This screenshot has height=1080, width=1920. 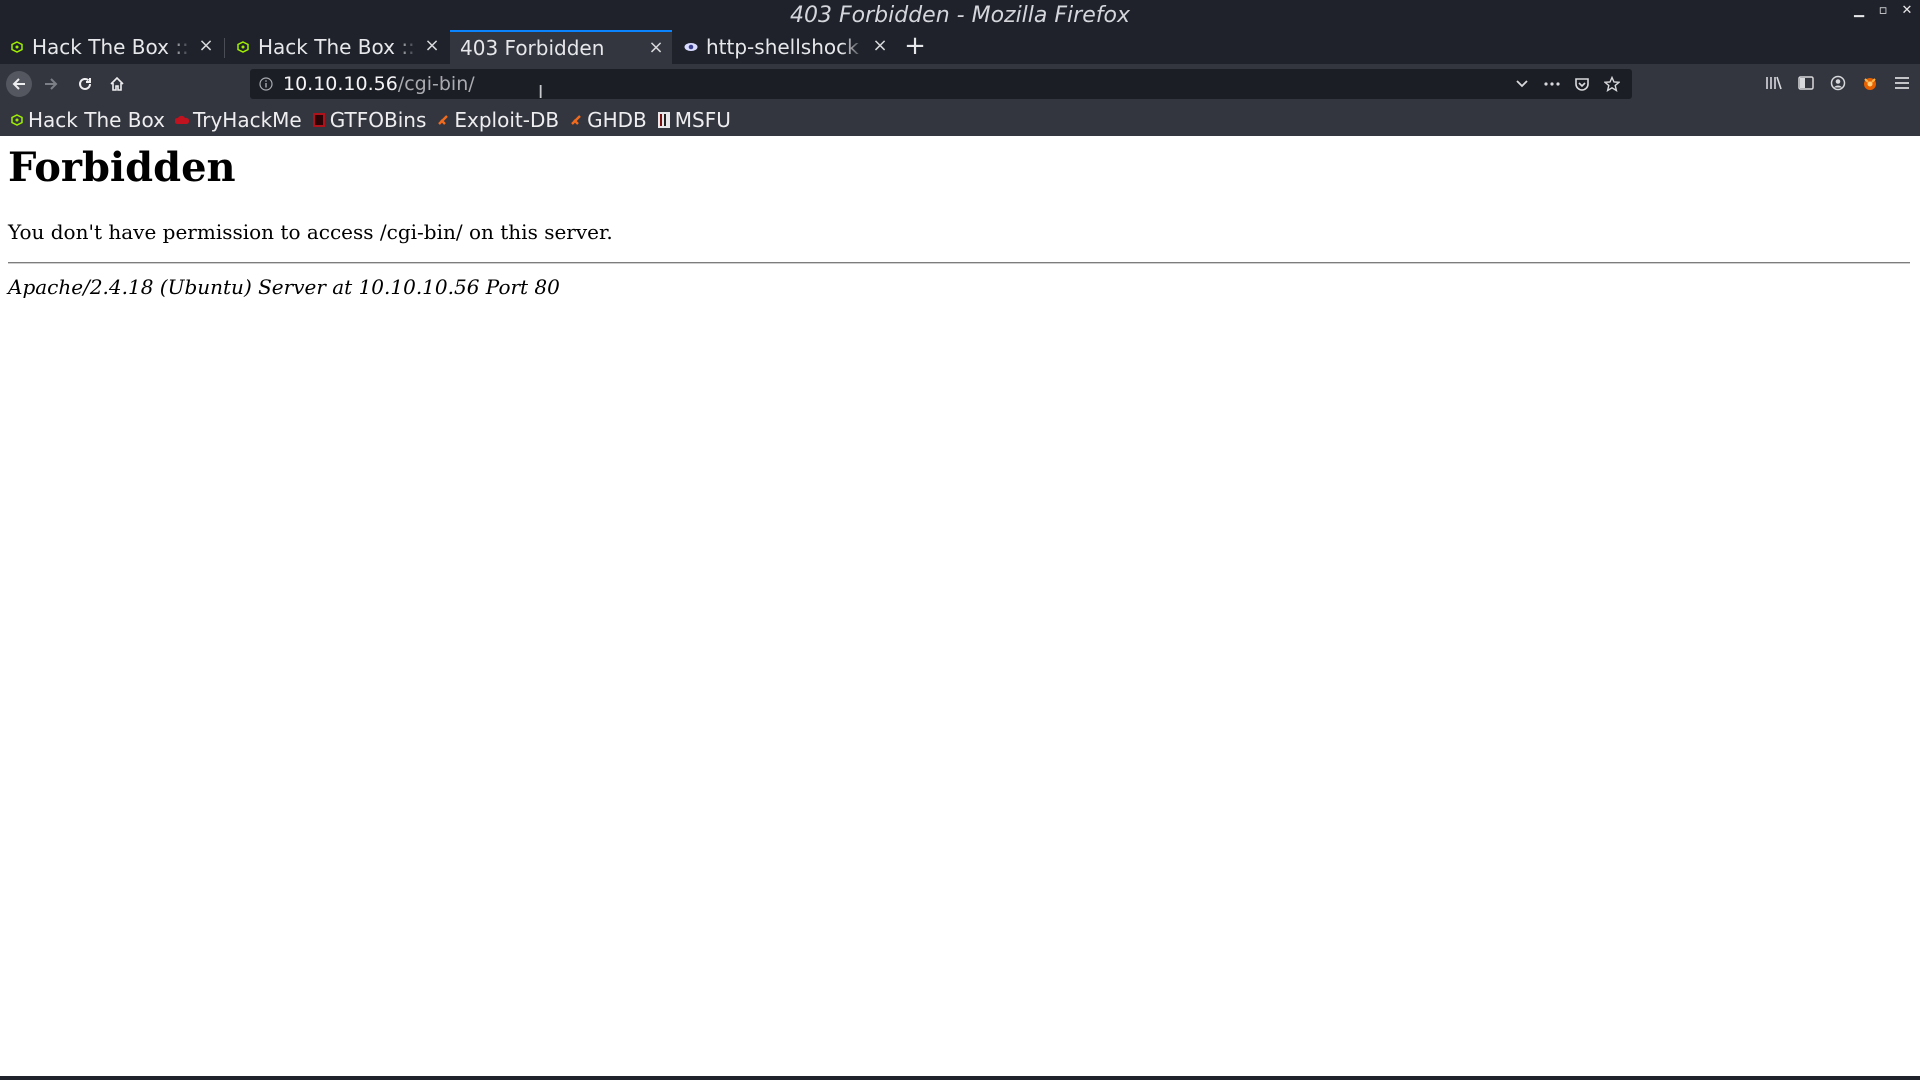 What do you see at coordinates (319, 120) in the screenshot?
I see `gtfobins-icon` at bounding box center [319, 120].